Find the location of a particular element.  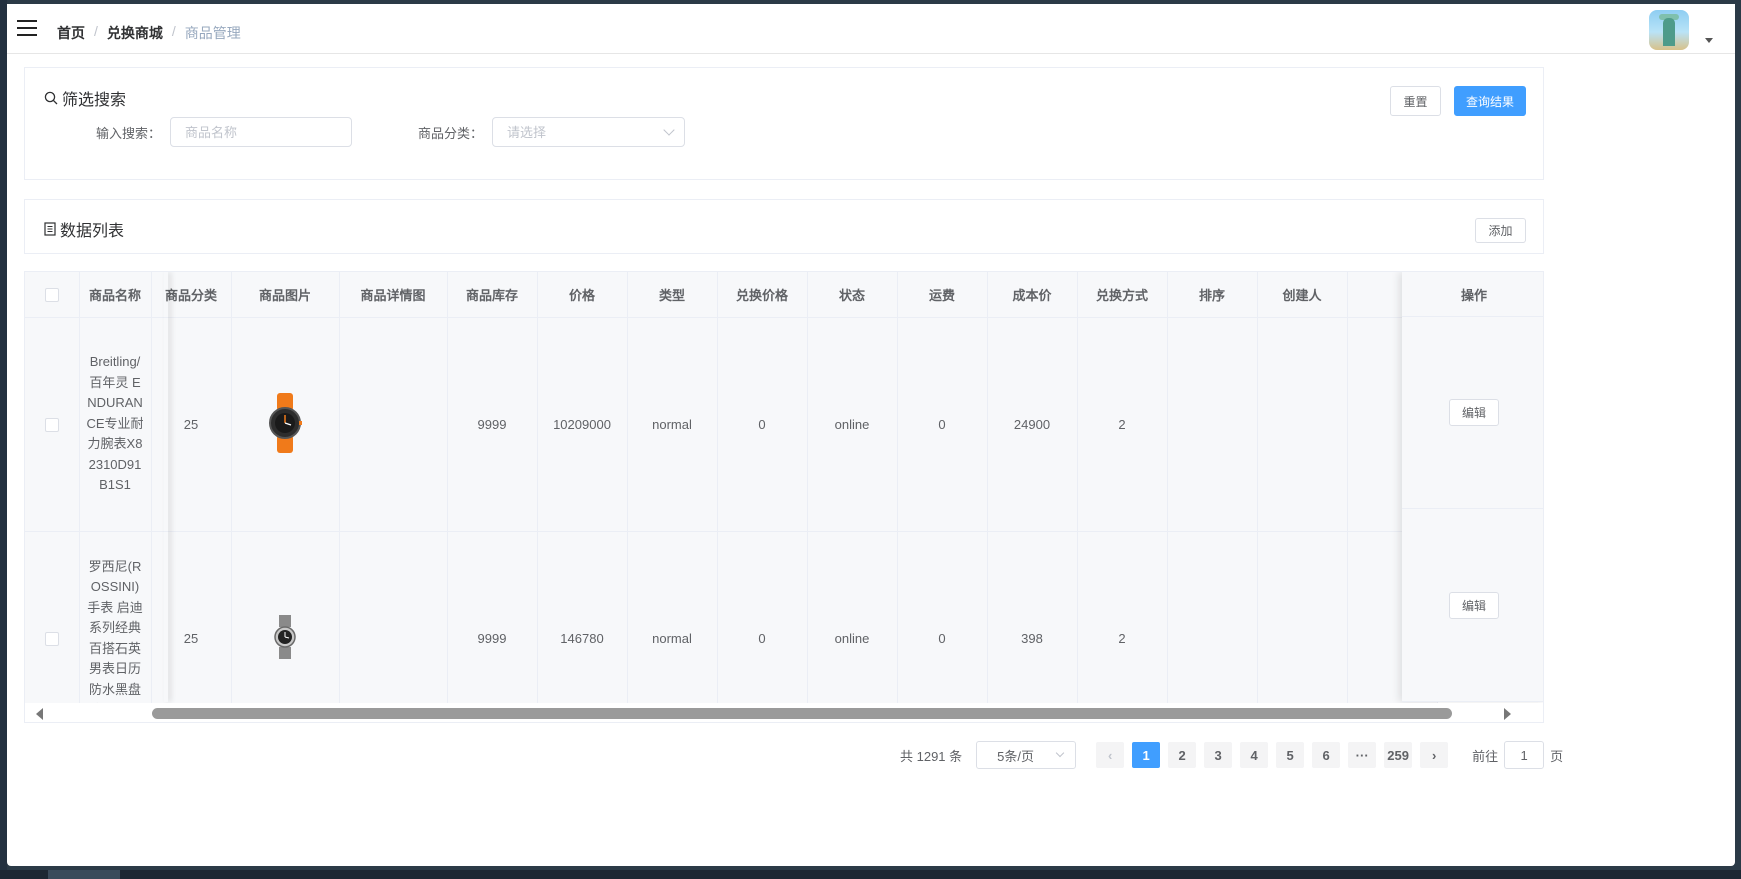

horizontal-scrollbar is located at coordinates (784, 712).